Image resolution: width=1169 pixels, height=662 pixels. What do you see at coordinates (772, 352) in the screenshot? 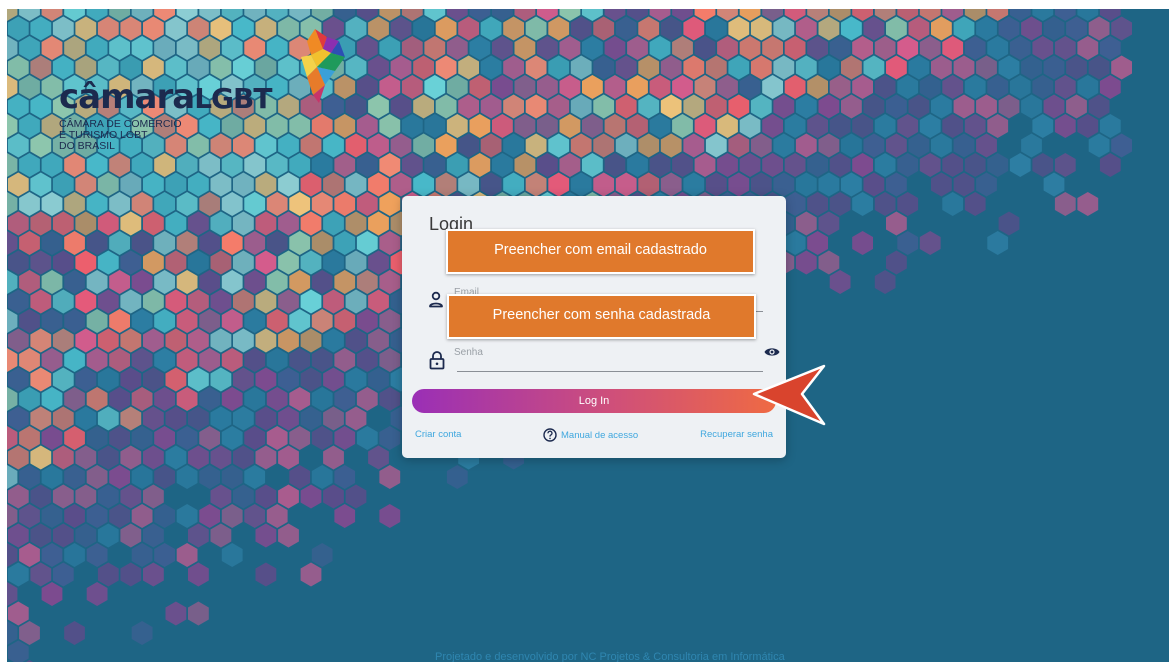
I see `eye-icon` at bounding box center [772, 352].